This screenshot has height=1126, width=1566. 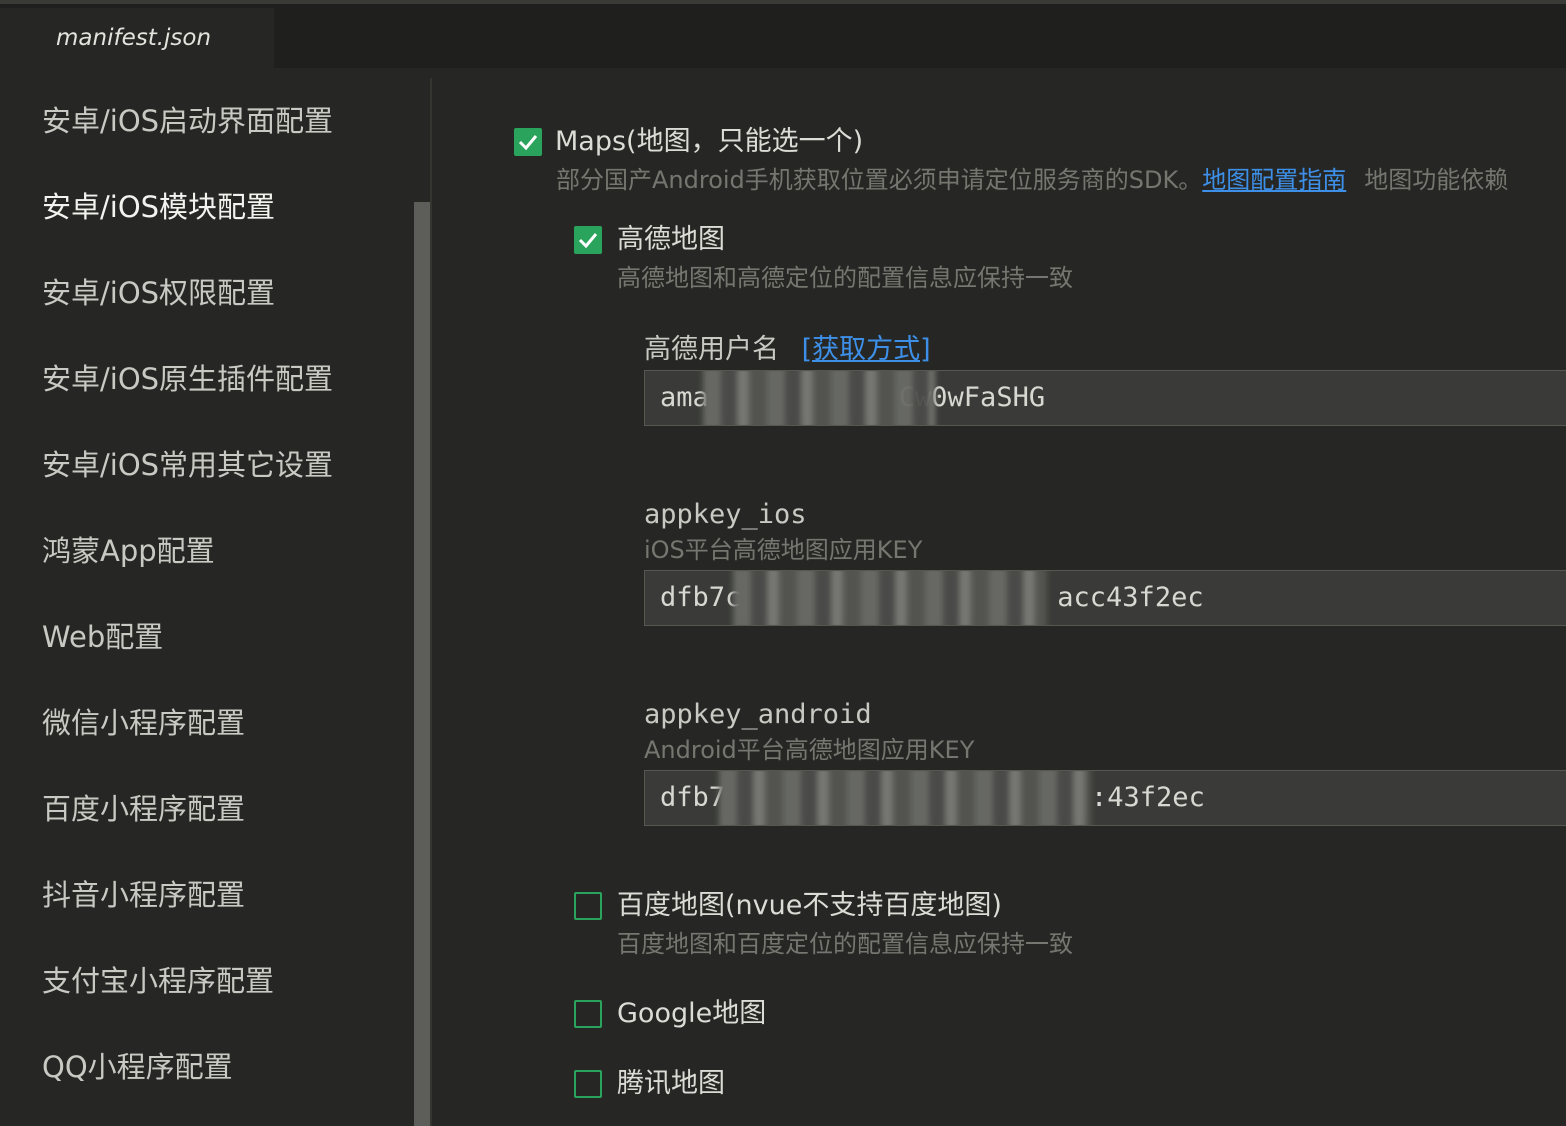 What do you see at coordinates (588, 906) in the screenshot?
I see `baidu-map-checkbox` at bounding box center [588, 906].